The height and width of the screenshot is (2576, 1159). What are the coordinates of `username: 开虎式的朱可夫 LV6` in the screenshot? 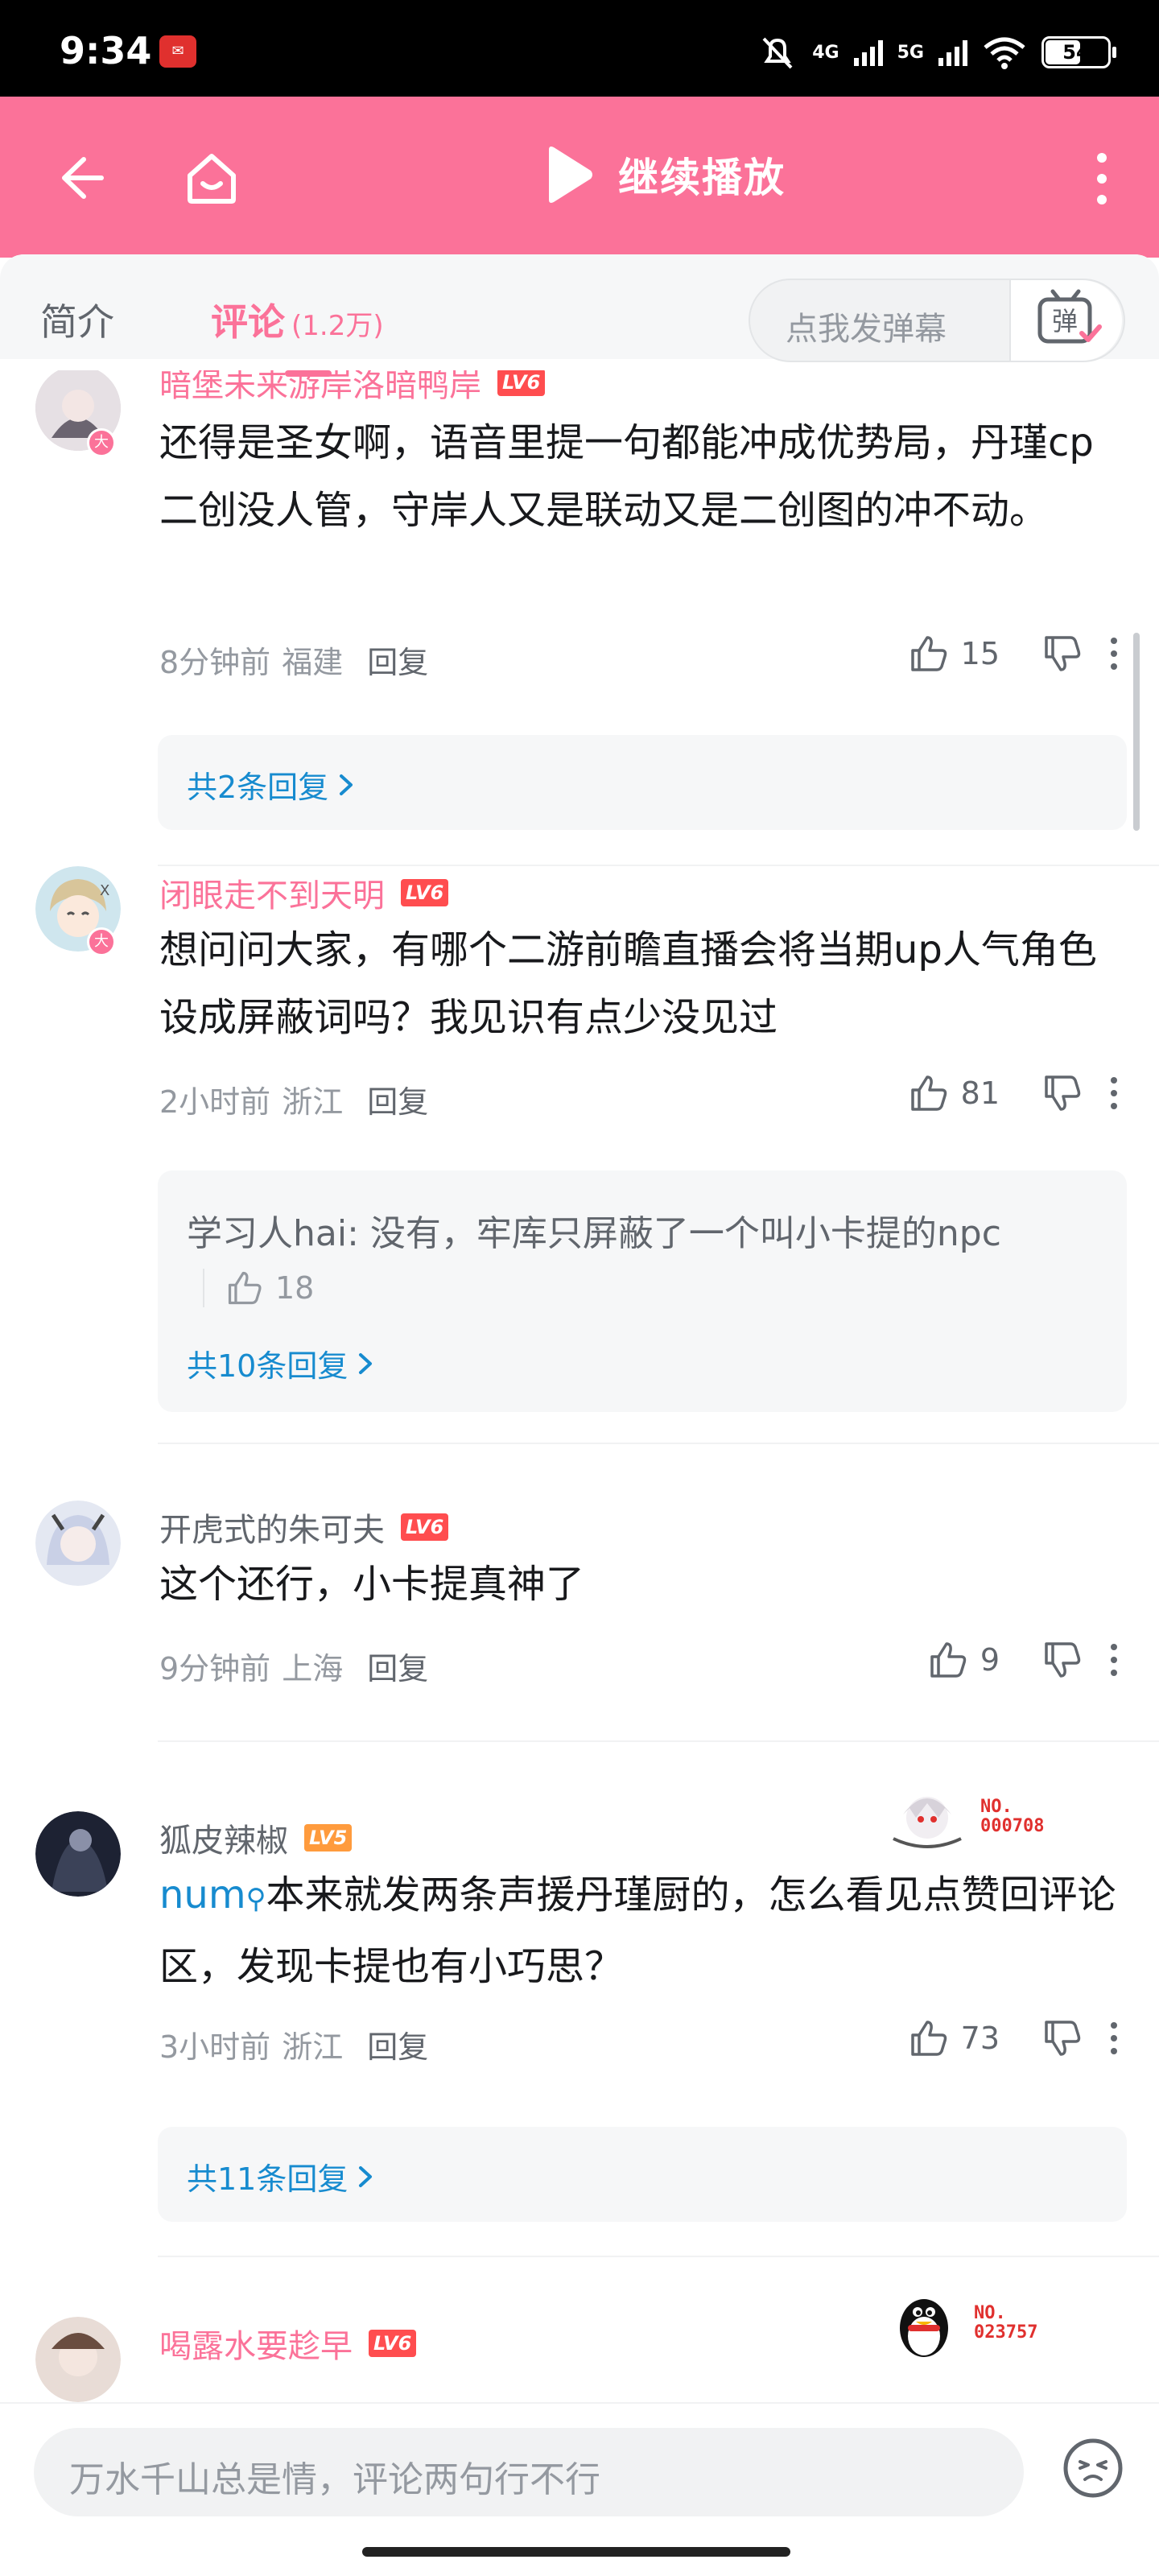 It's located at (304, 1527).